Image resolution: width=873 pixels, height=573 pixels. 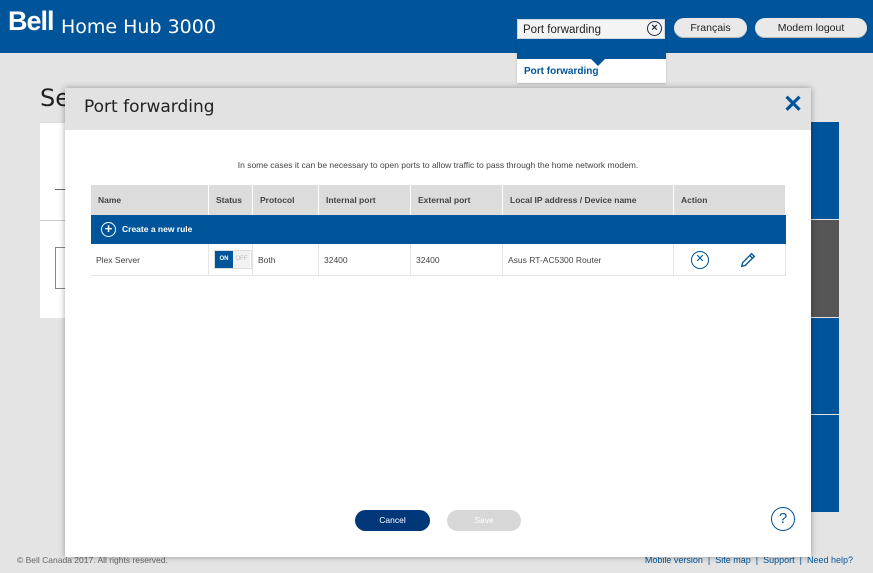 What do you see at coordinates (748, 260) in the screenshot?
I see `edit-pencil-icon` at bounding box center [748, 260].